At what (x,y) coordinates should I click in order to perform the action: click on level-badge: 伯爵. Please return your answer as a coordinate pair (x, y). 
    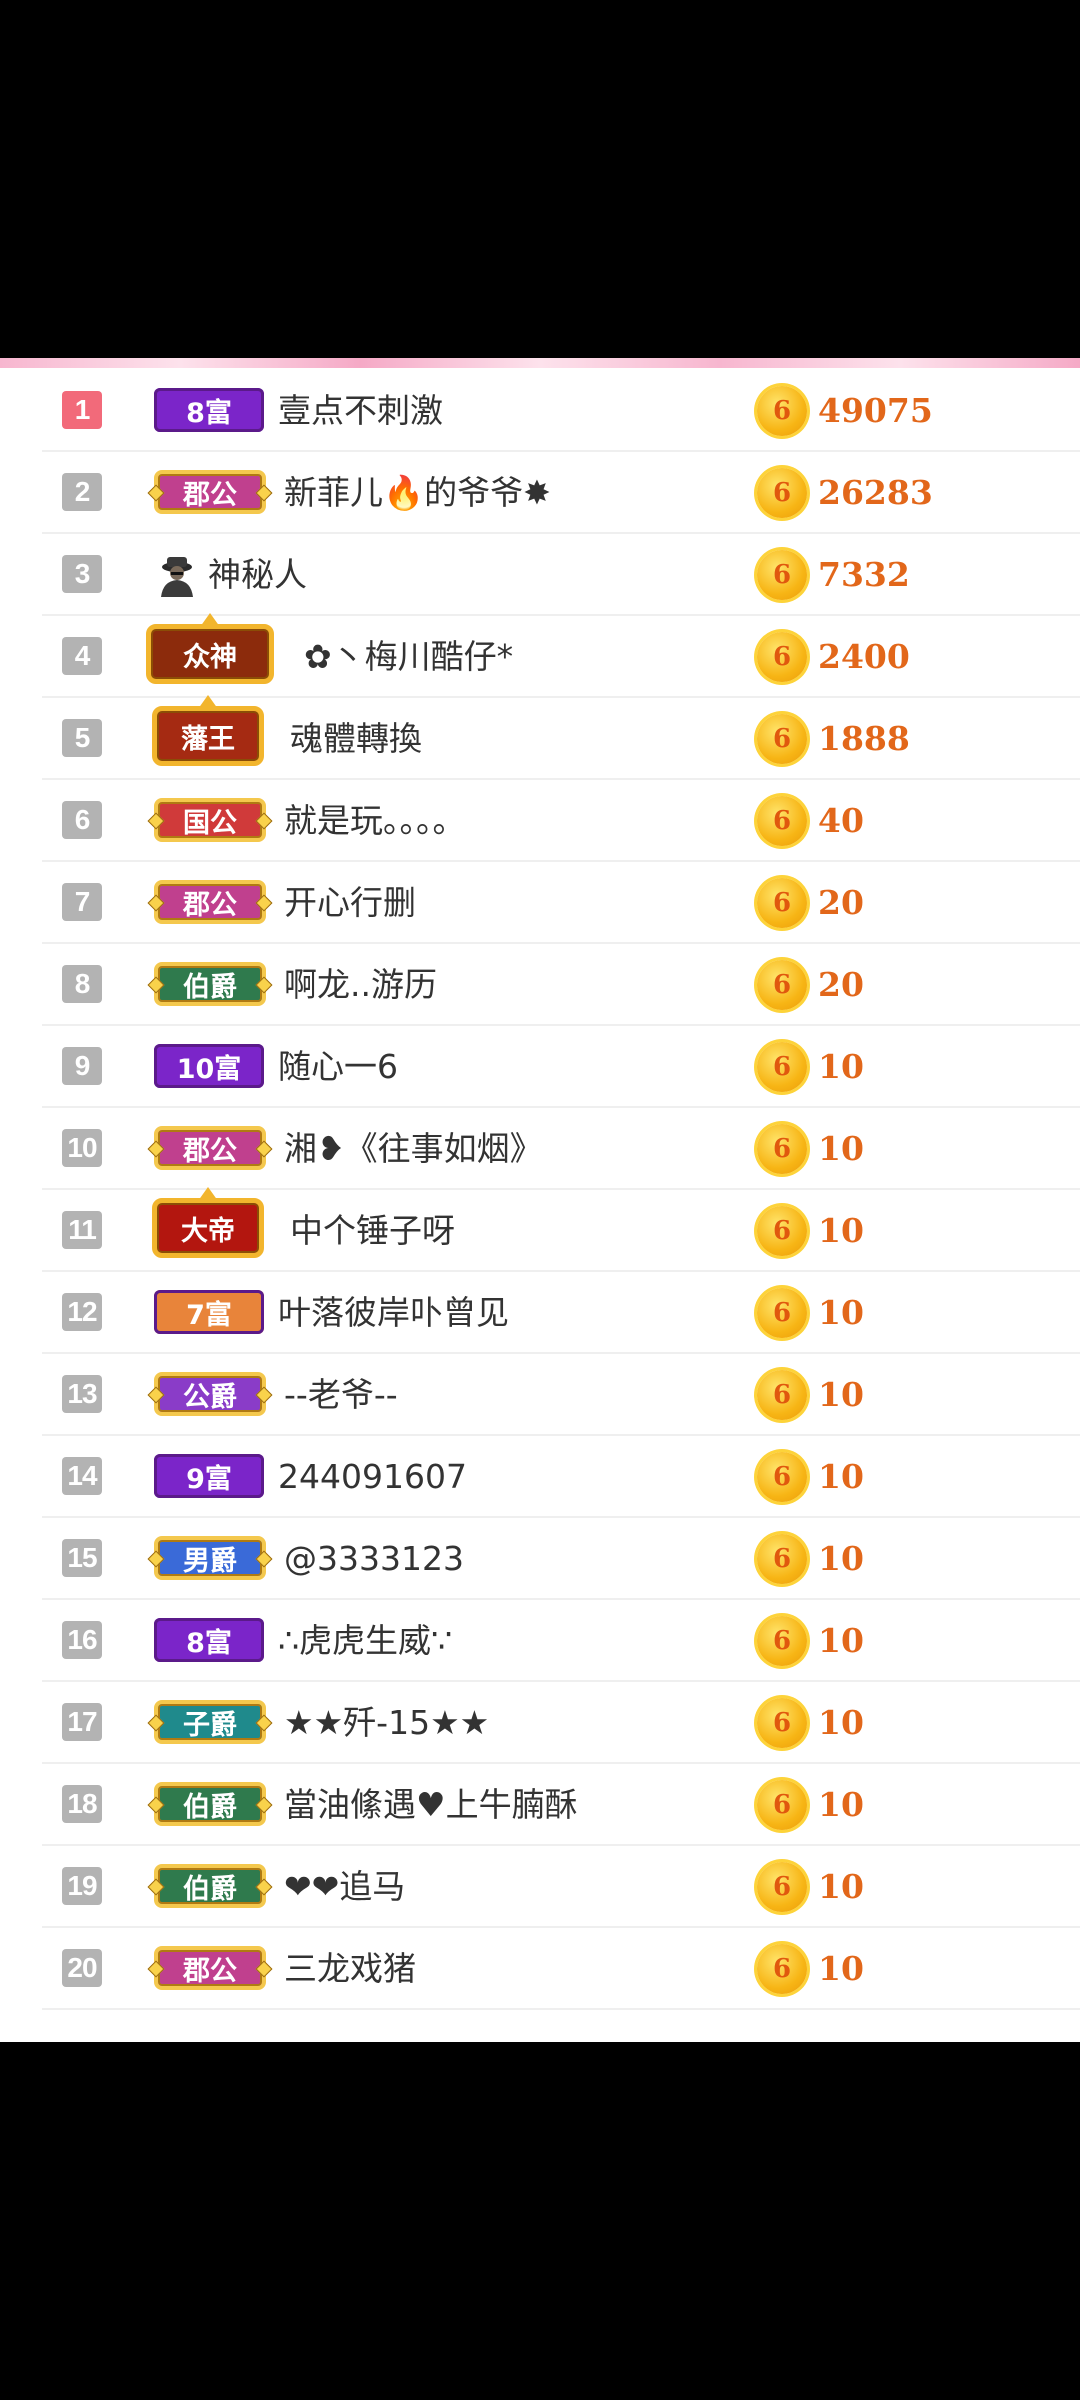
    Looking at the image, I should click on (210, 1886).